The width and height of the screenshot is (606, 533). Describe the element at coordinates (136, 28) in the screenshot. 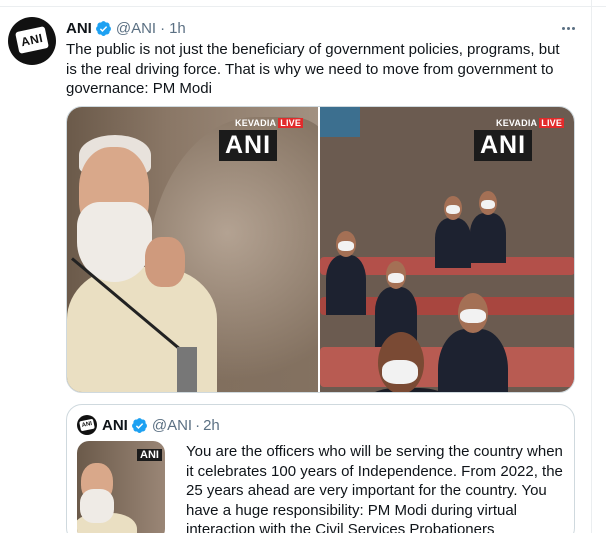

I see `author-handle: @ANI` at that location.